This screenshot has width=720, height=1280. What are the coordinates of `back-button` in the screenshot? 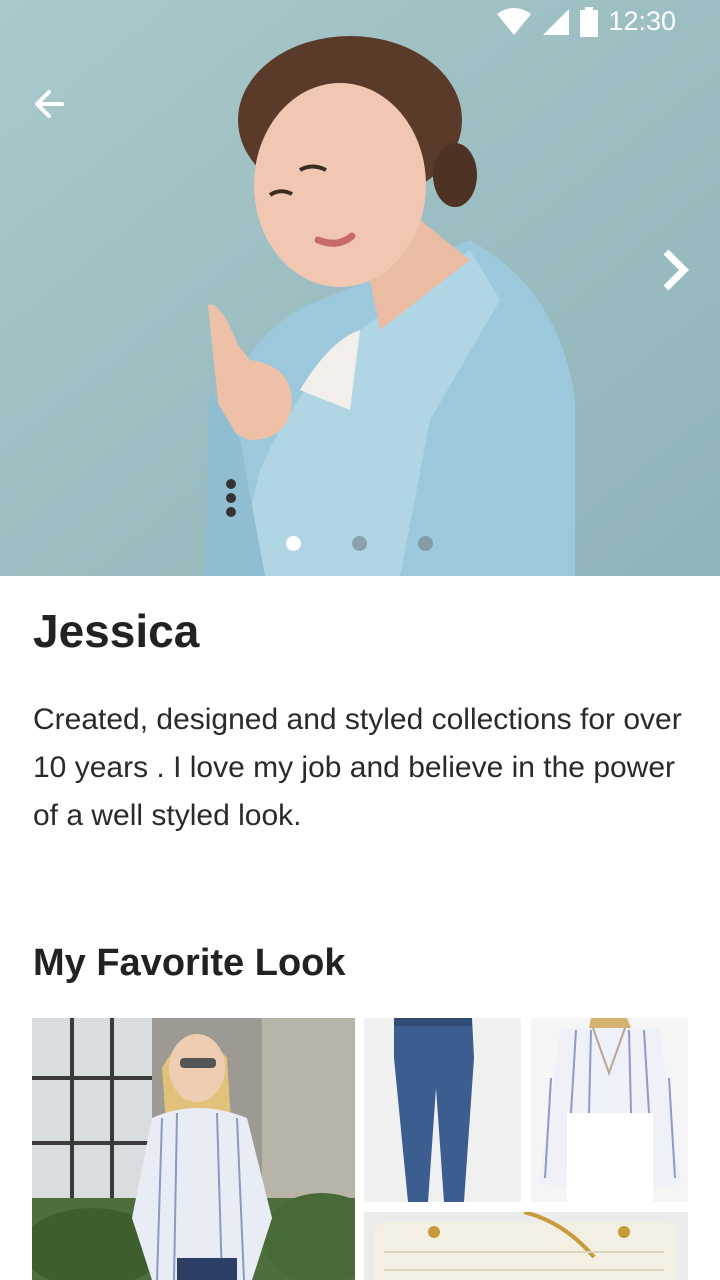 It's located at (50, 104).